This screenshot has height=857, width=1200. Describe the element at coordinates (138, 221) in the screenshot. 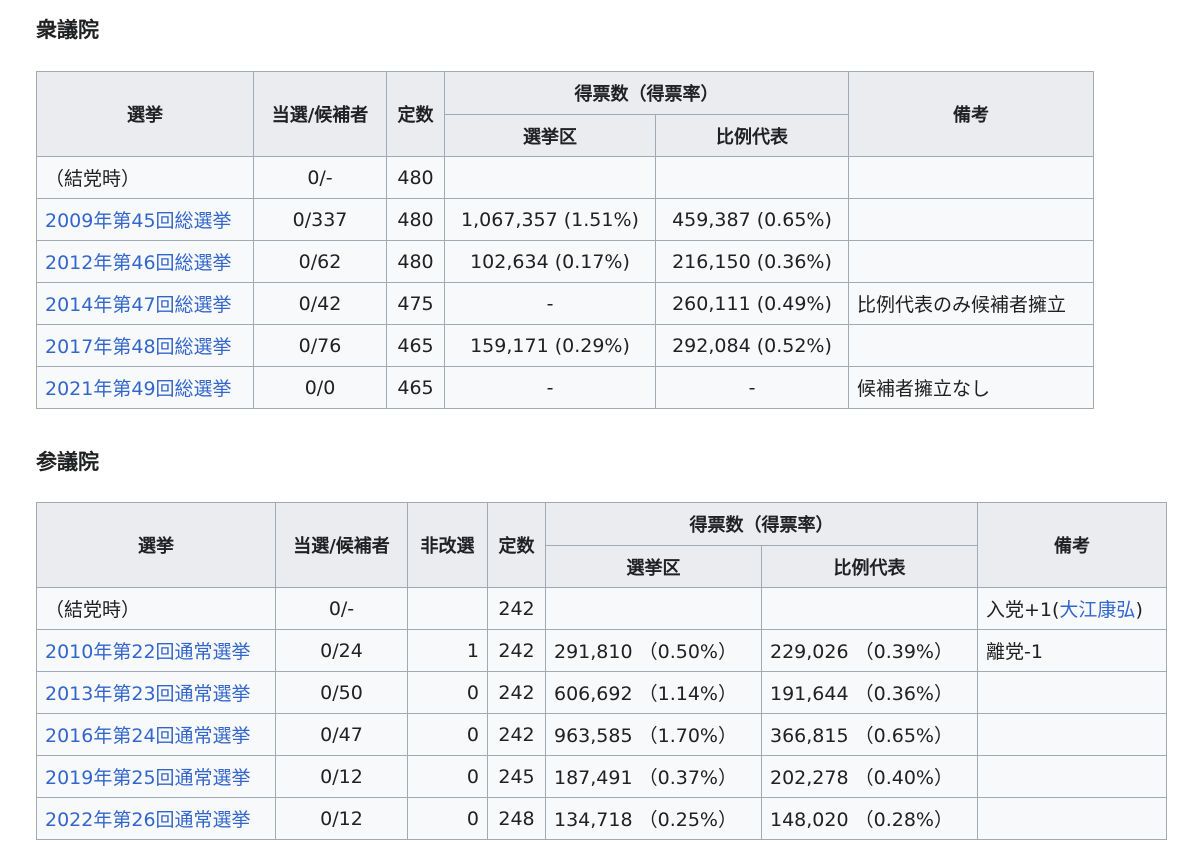

I see `election-link: 2009年第45回総選挙` at that location.